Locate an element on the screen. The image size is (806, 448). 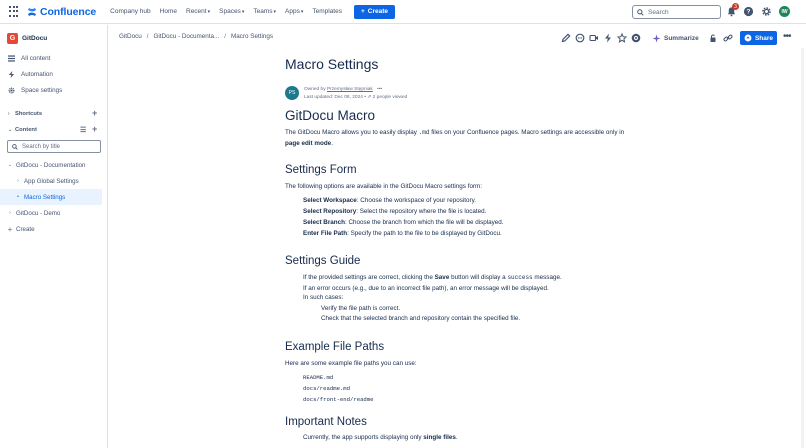
page-scrollbar is located at coordinates (802, 248).